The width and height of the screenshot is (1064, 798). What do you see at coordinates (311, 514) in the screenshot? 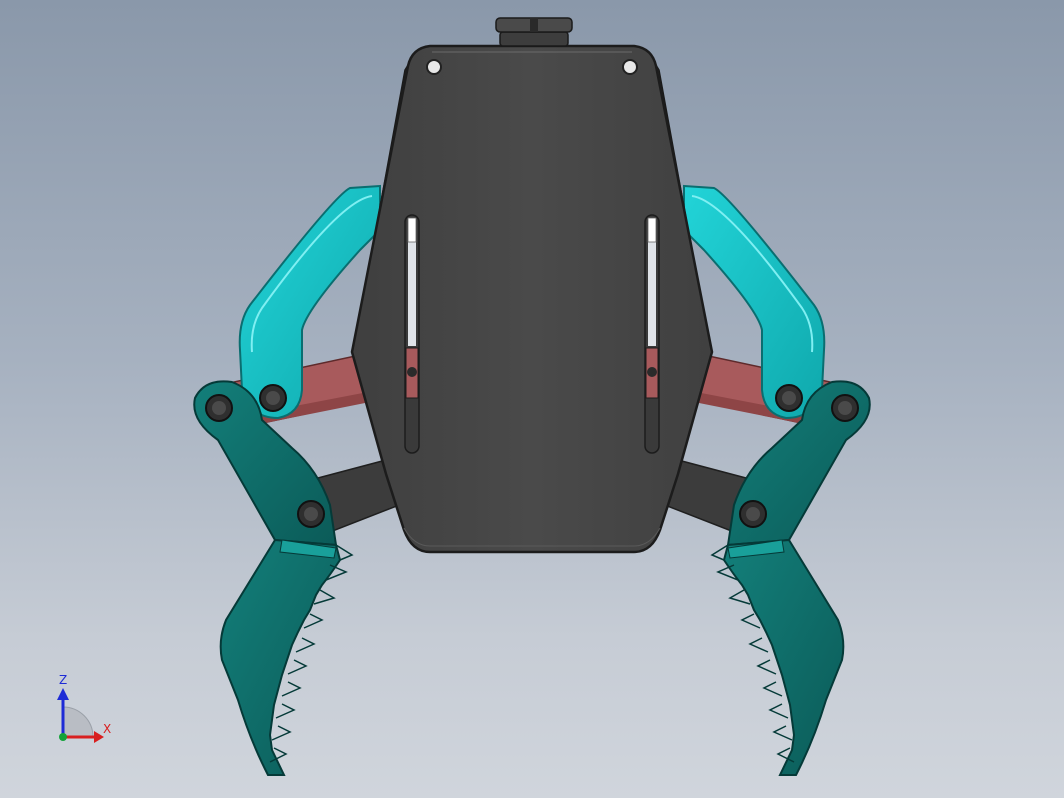
I see `pin-left-lower` at bounding box center [311, 514].